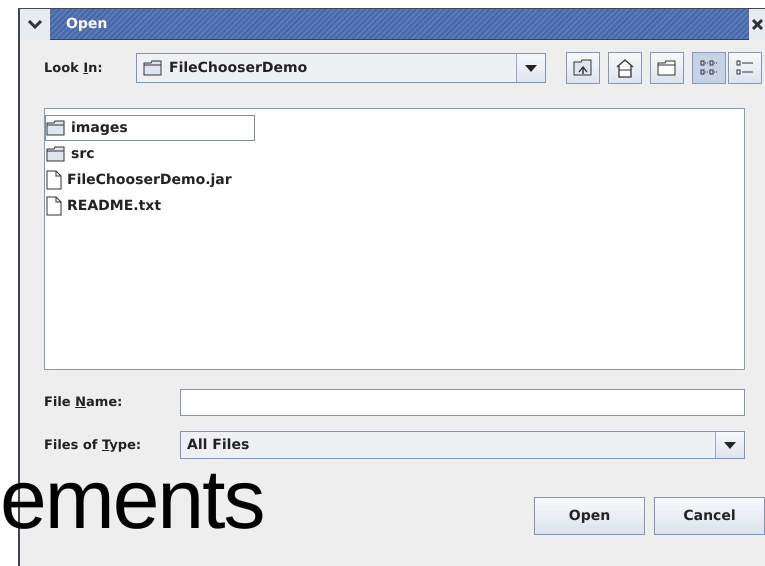  What do you see at coordinates (150, 128) in the screenshot?
I see `file-item: images` at bounding box center [150, 128].